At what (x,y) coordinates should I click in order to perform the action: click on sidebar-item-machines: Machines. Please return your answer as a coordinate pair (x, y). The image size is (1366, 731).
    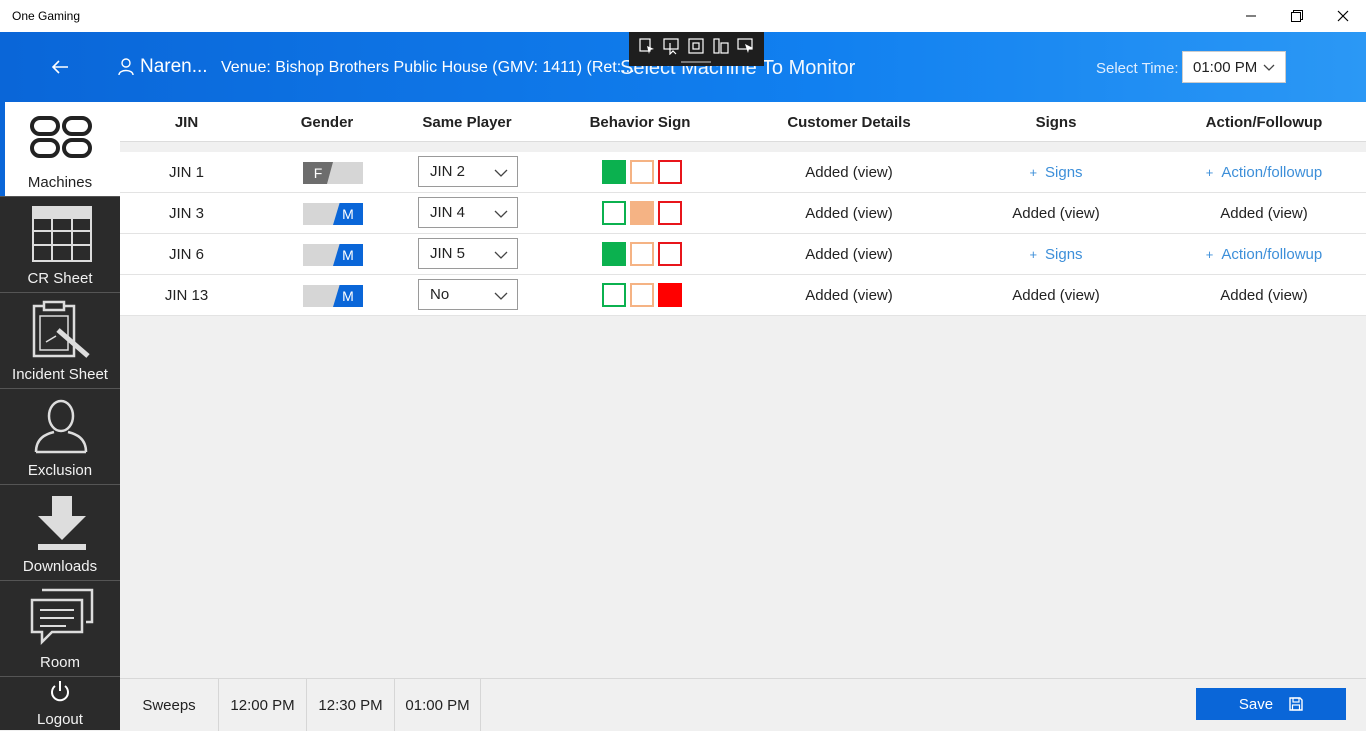
    Looking at the image, I should click on (60, 149).